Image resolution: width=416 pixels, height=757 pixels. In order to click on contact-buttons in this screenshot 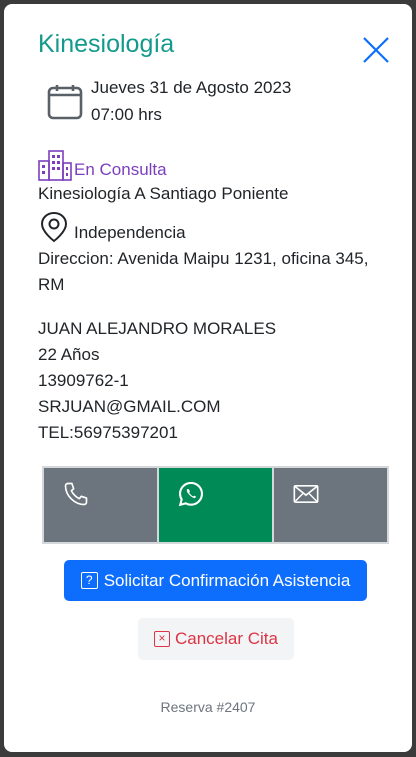, I will do `click(215, 505)`.